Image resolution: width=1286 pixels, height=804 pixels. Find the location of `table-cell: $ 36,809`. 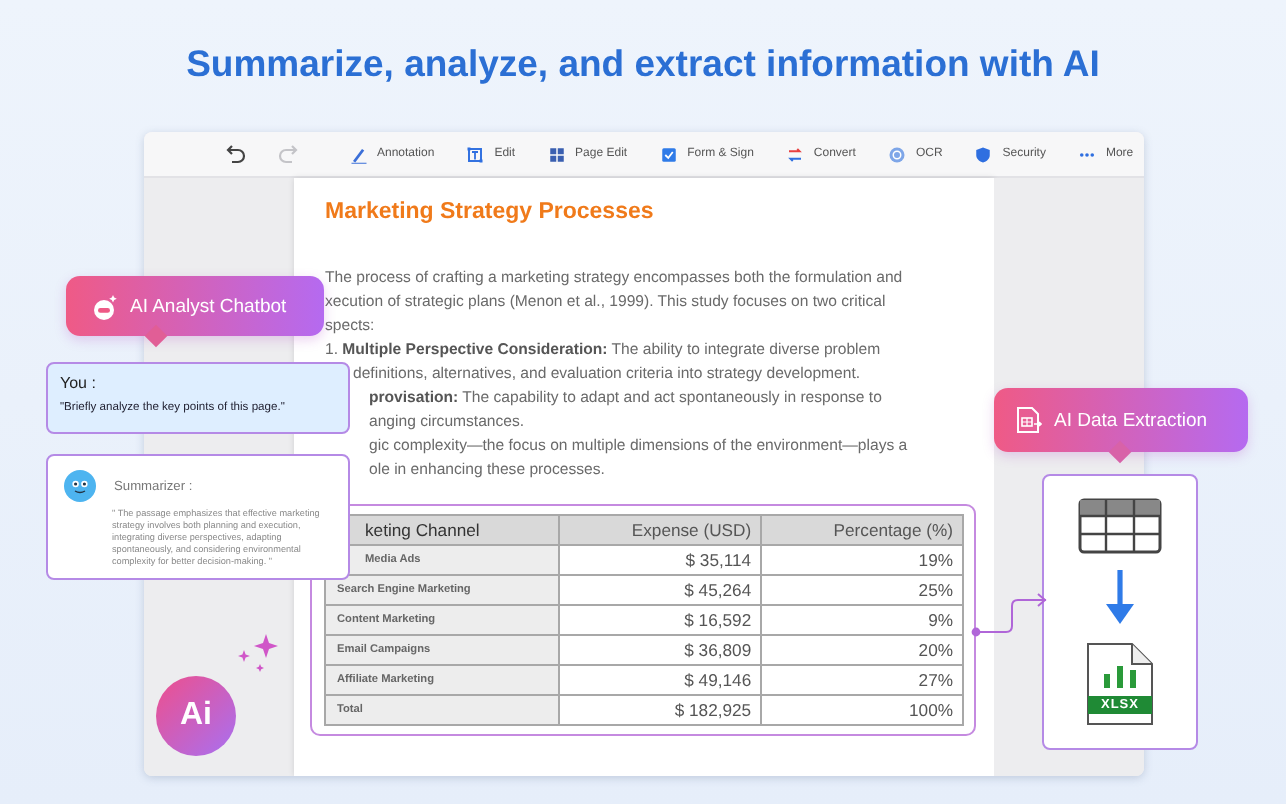

table-cell: $ 36,809 is located at coordinates (659, 650).